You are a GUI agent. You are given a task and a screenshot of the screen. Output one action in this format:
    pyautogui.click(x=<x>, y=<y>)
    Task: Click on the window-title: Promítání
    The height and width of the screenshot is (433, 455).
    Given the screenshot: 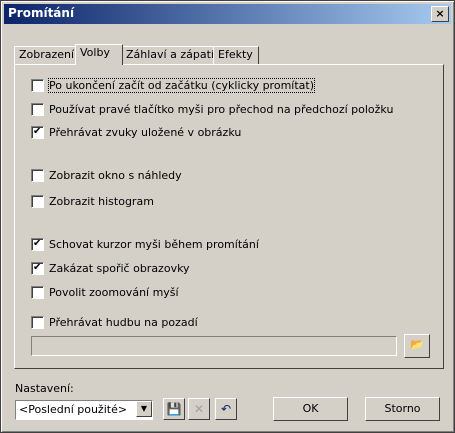 What is the action you would take?
    pyautogui.click(x=41, y=13)
    